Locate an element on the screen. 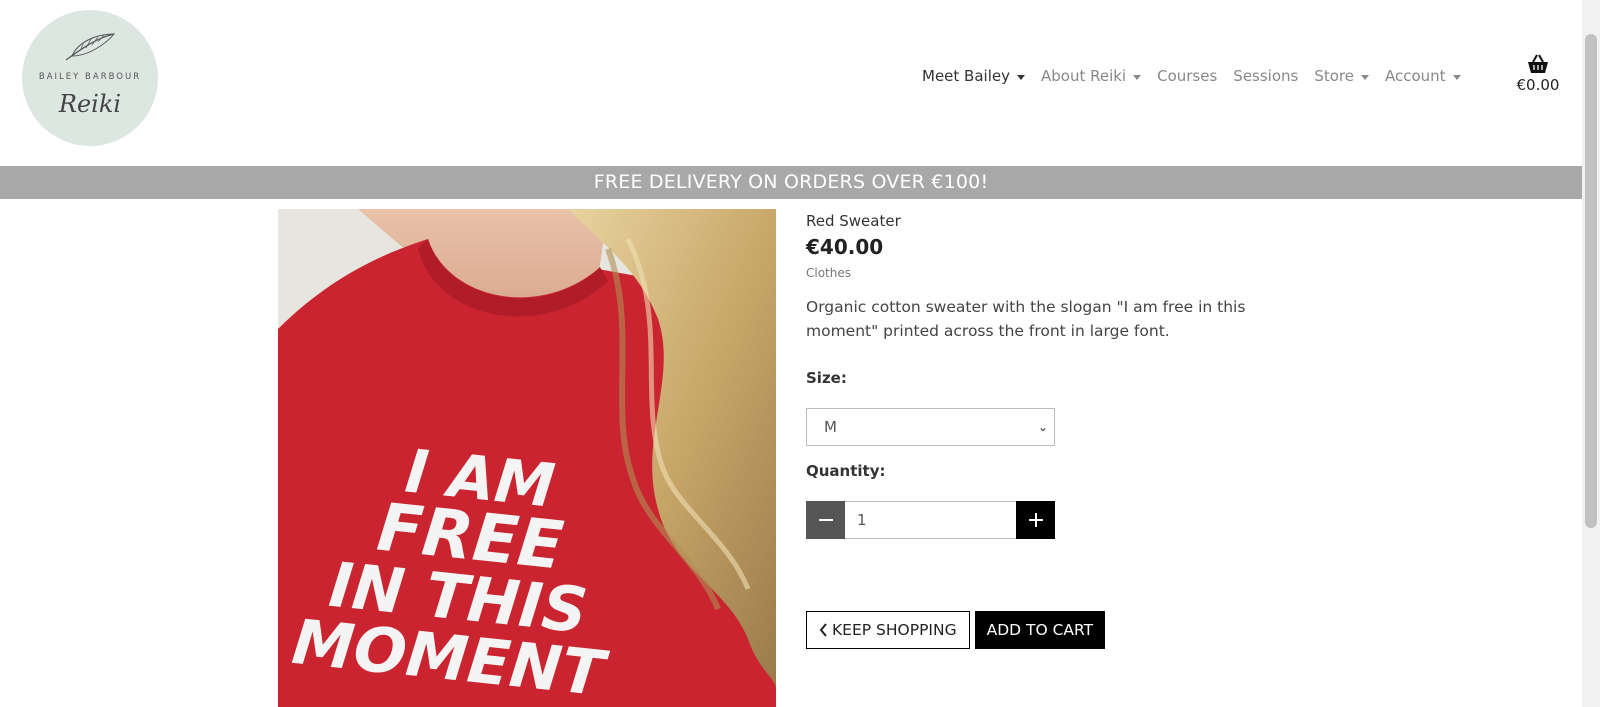 This screenshot has height=707, width=1600. nav-sessions: Sessions is located at coordinates (1265, 76).